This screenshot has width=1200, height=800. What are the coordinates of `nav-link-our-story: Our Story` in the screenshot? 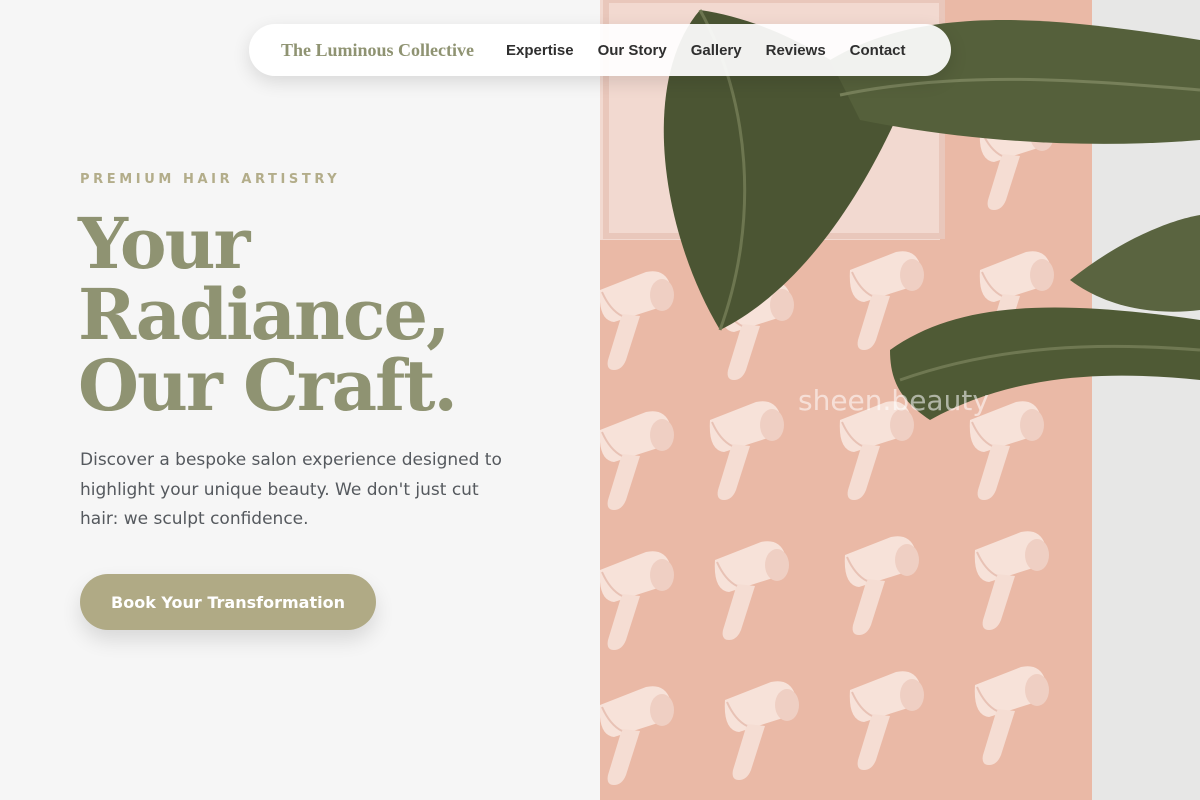 It's located at (632, 50).